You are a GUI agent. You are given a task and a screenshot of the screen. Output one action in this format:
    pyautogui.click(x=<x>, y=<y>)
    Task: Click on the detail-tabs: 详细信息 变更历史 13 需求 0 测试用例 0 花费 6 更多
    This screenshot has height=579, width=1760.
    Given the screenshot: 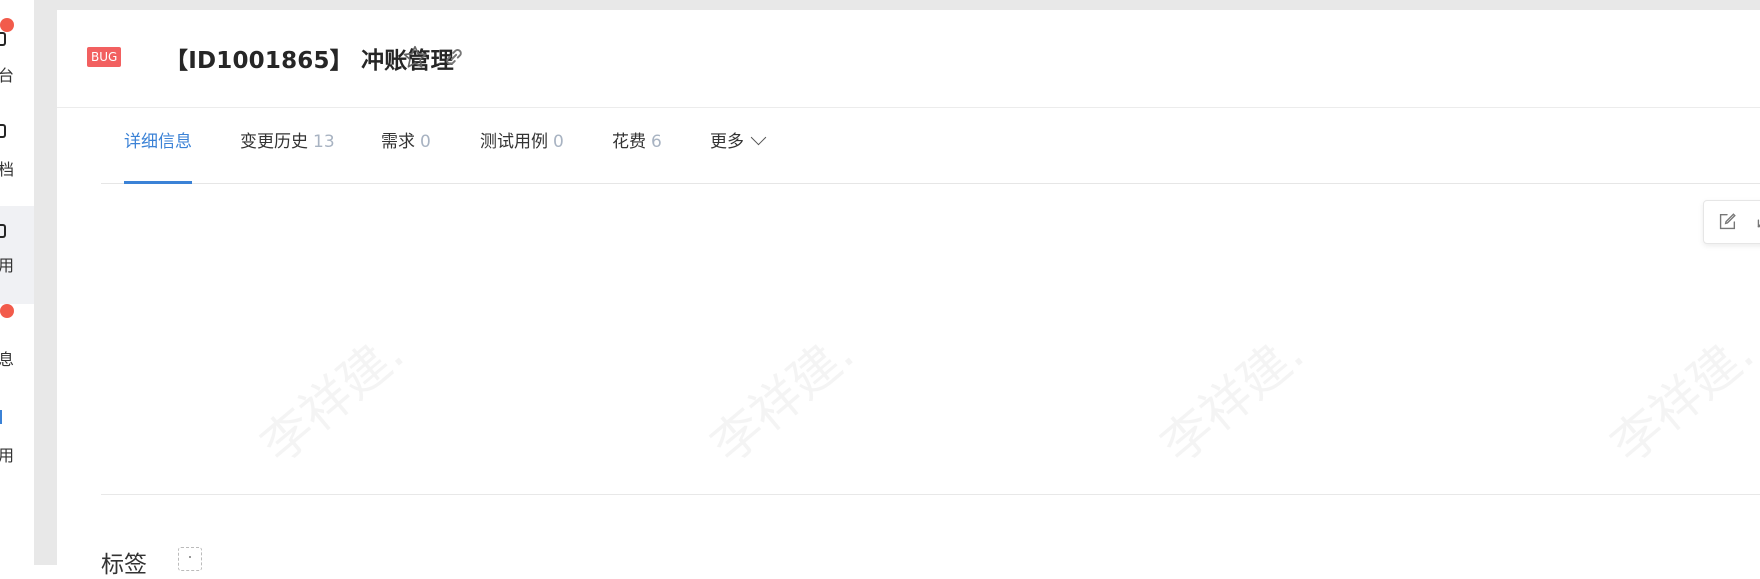 What is the action you would take?
    pyautogui.click(x=930, y=145)
    